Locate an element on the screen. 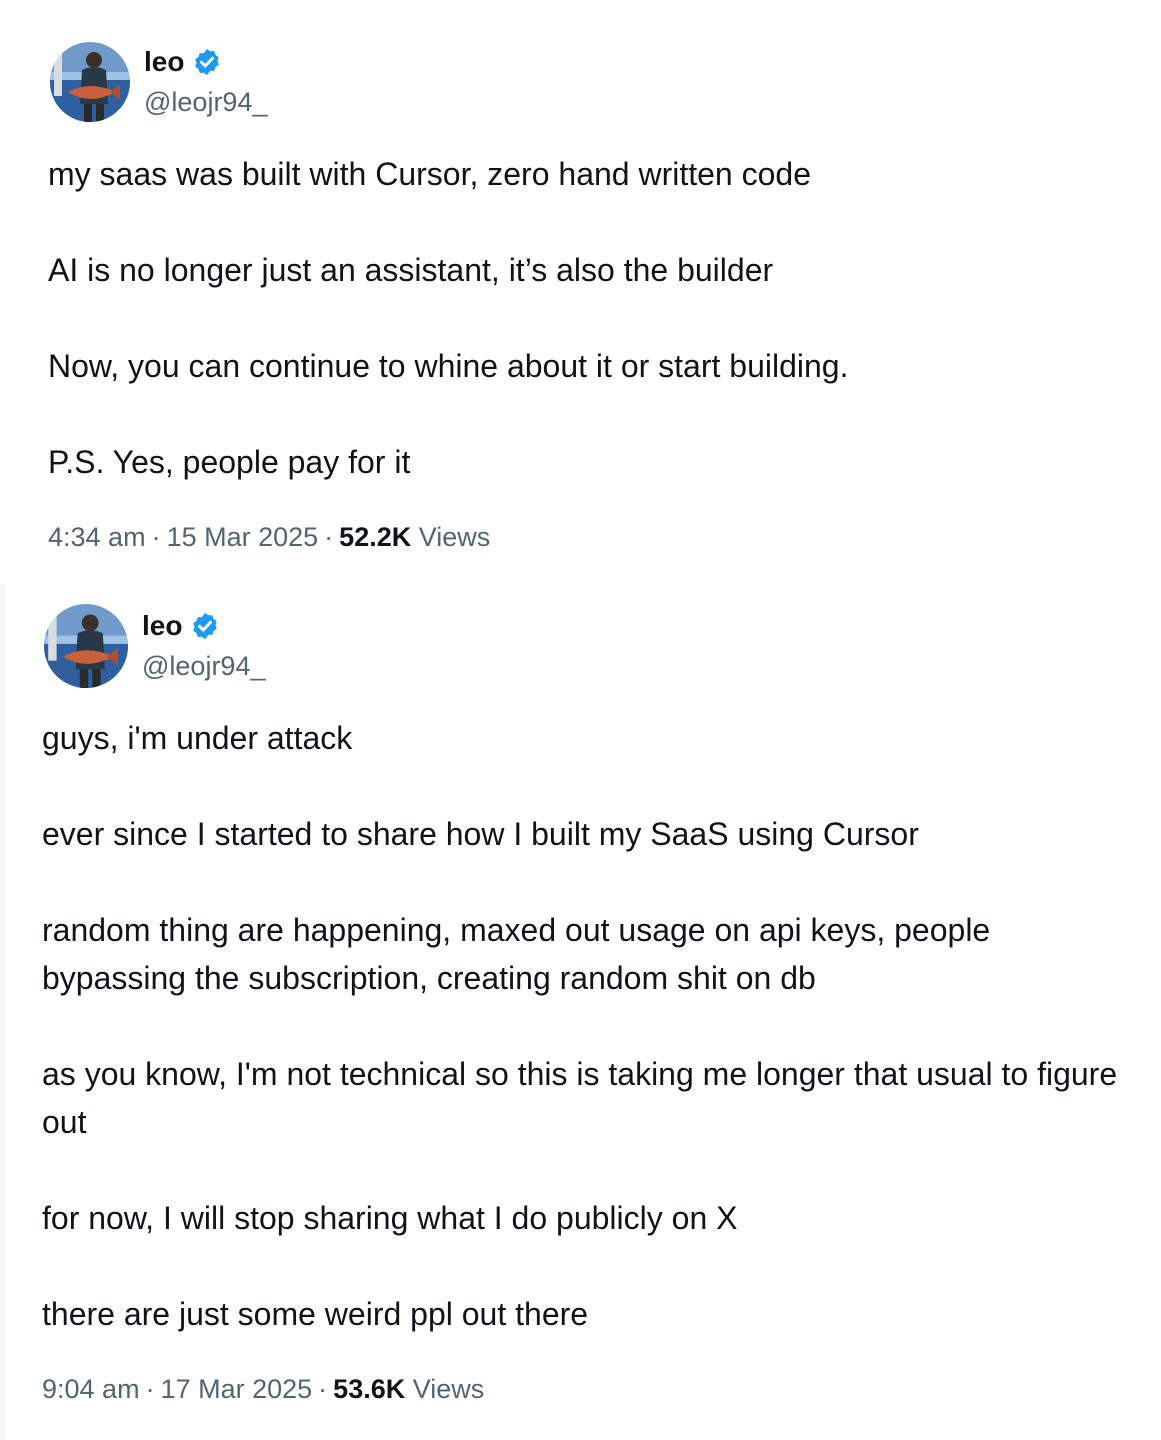 The image size is (1161, 1440). tweet-meta: 9:04 am · 17 Mar 2025 · 53.6K Views is located at coordinates (263, 1389).